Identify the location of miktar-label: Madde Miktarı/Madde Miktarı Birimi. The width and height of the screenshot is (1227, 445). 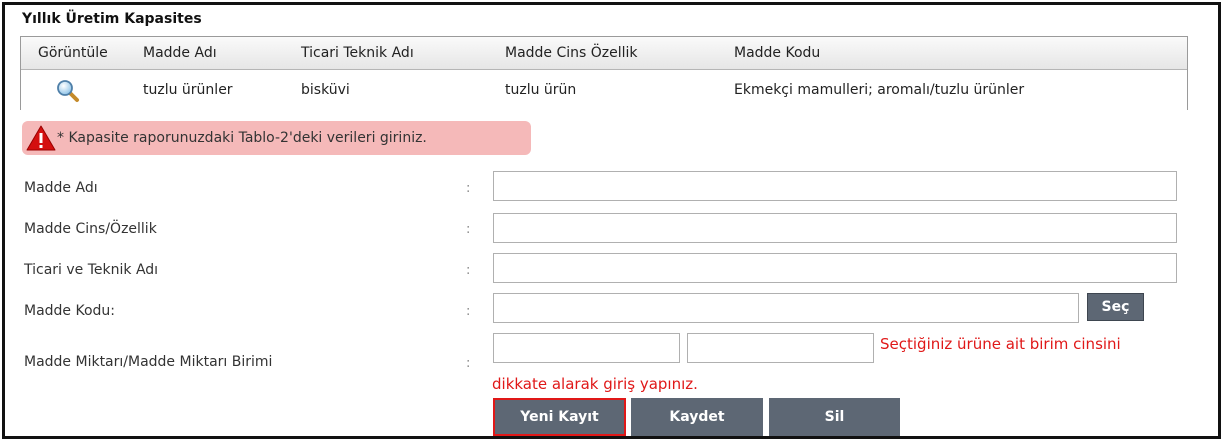
(148, 362).